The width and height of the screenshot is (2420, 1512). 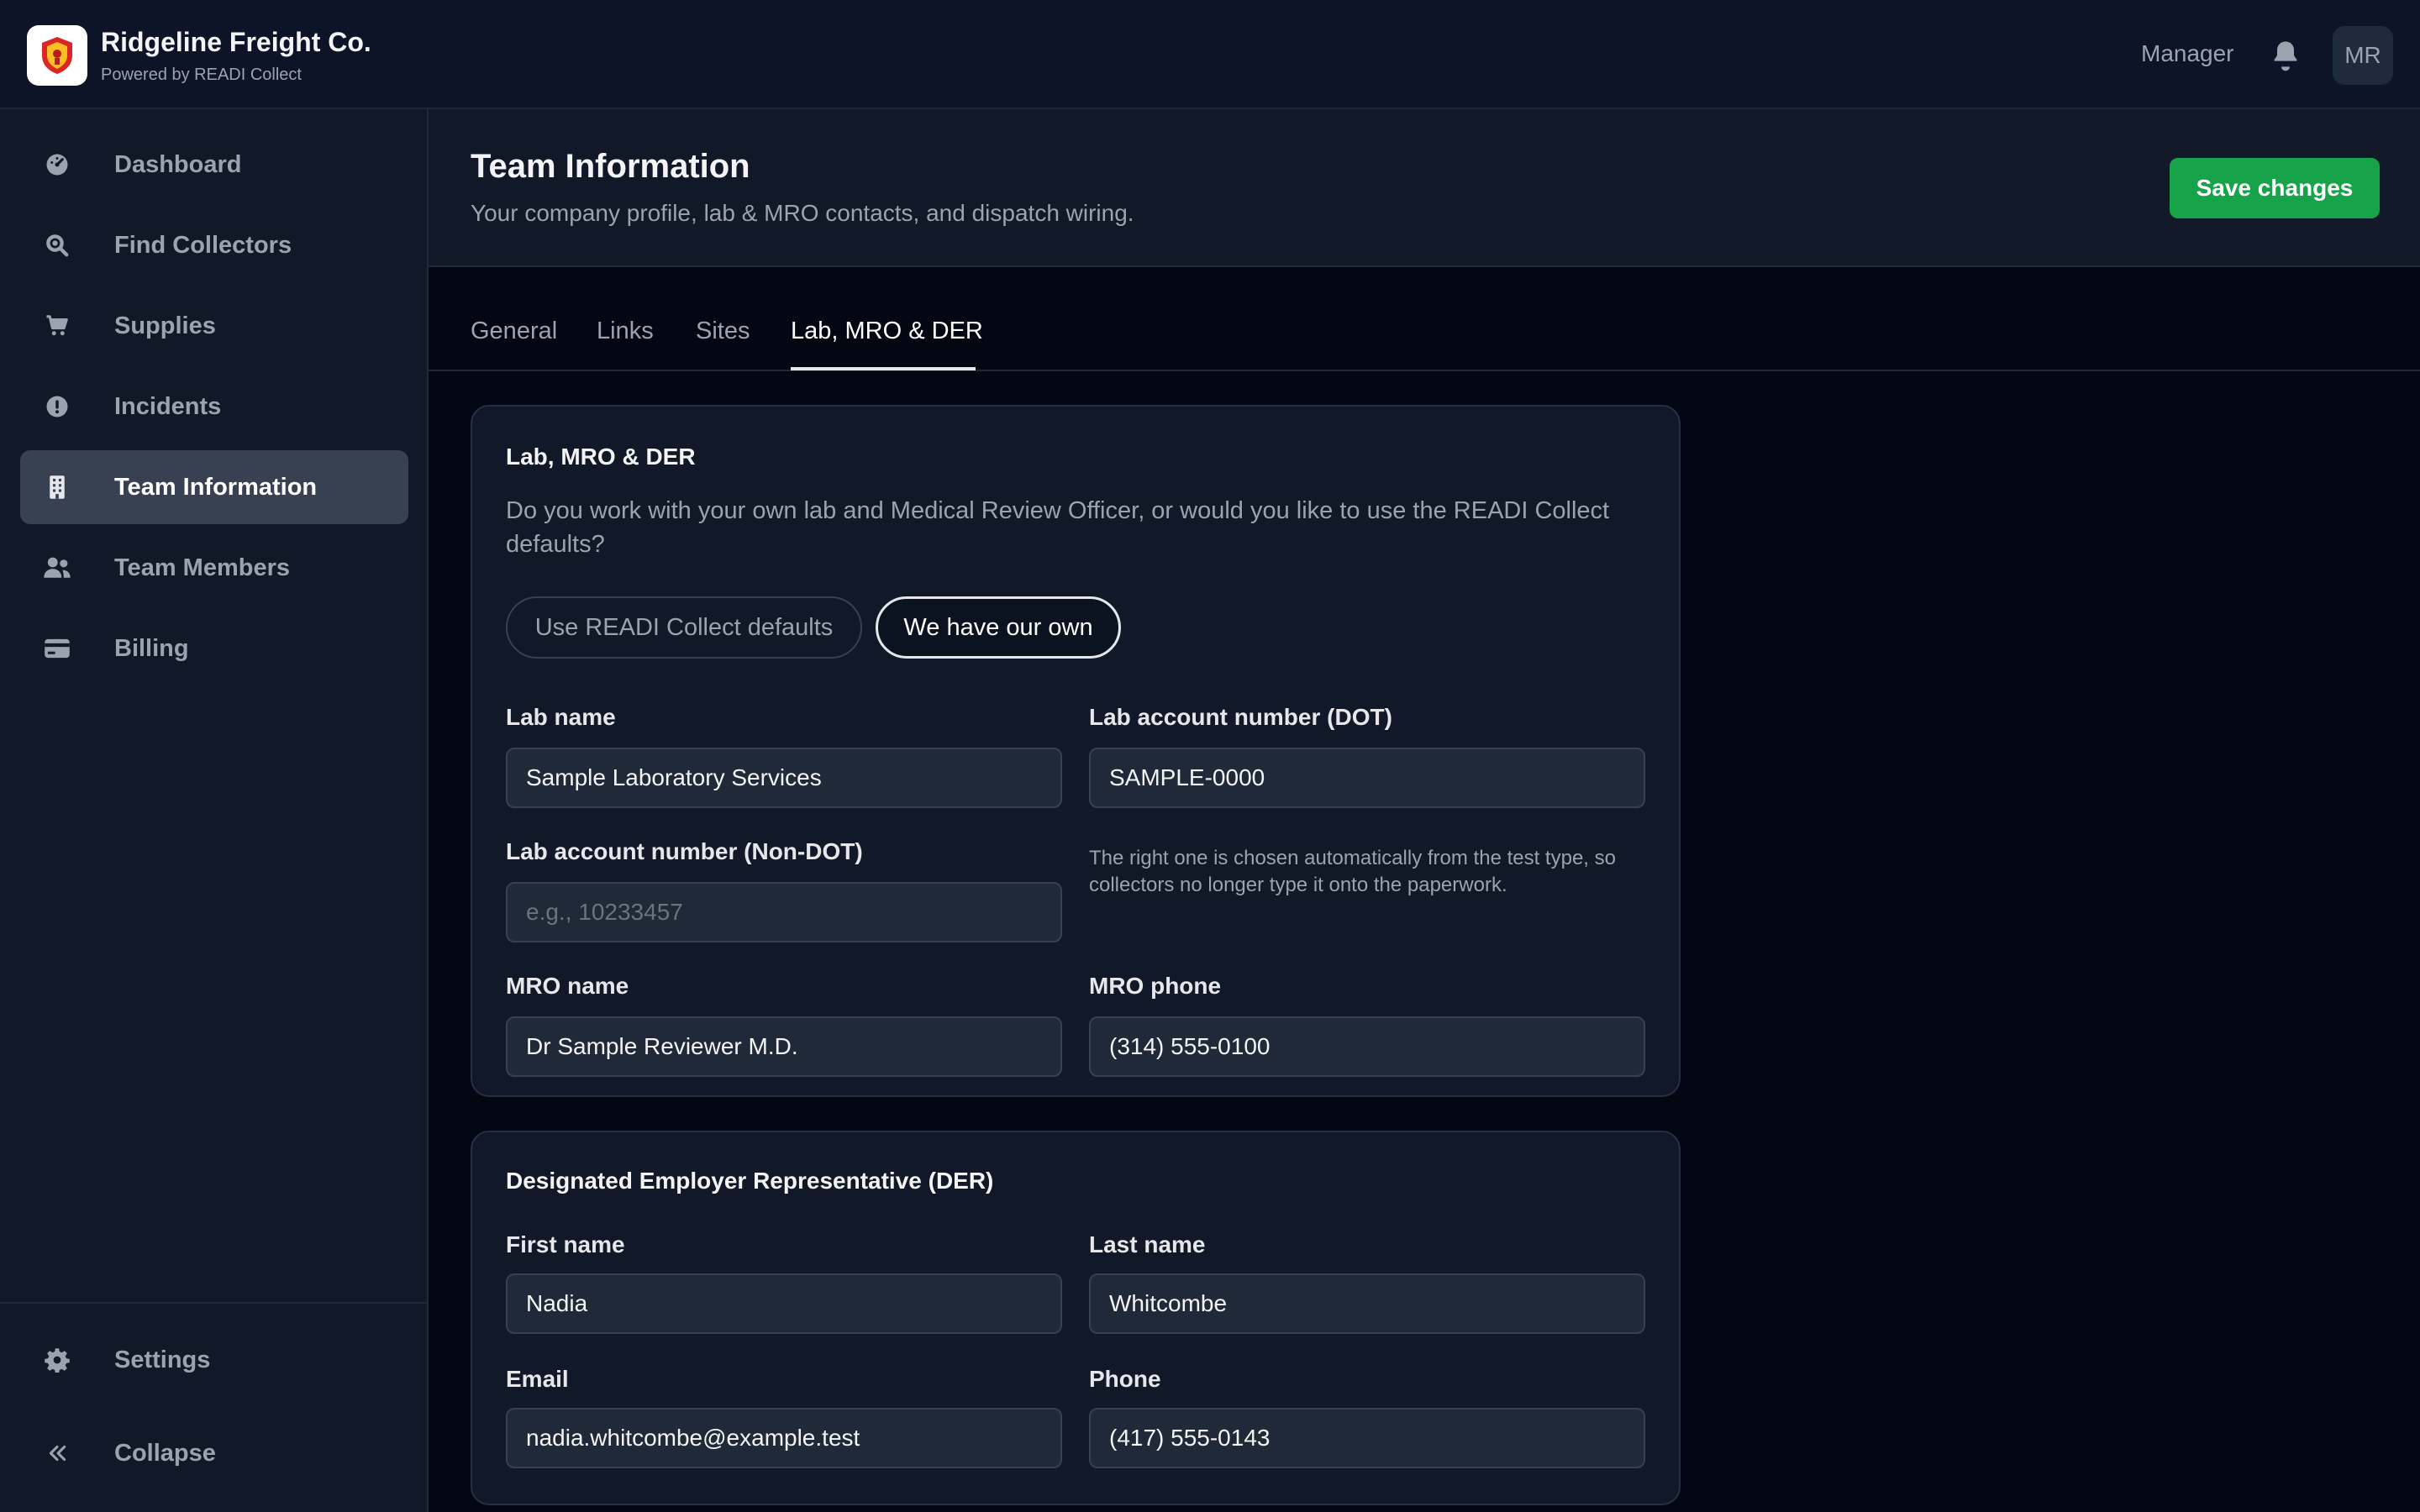 I want to click on dashboard-icon, so click(x=57, y=165).